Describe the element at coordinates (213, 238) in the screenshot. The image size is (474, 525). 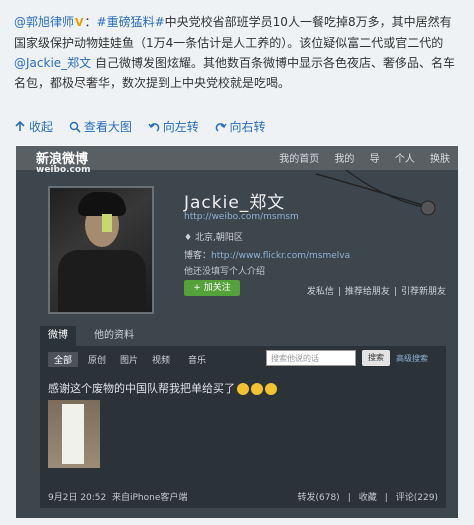
I see `profile-location: ♦ 北京,朝阳区` at that location.